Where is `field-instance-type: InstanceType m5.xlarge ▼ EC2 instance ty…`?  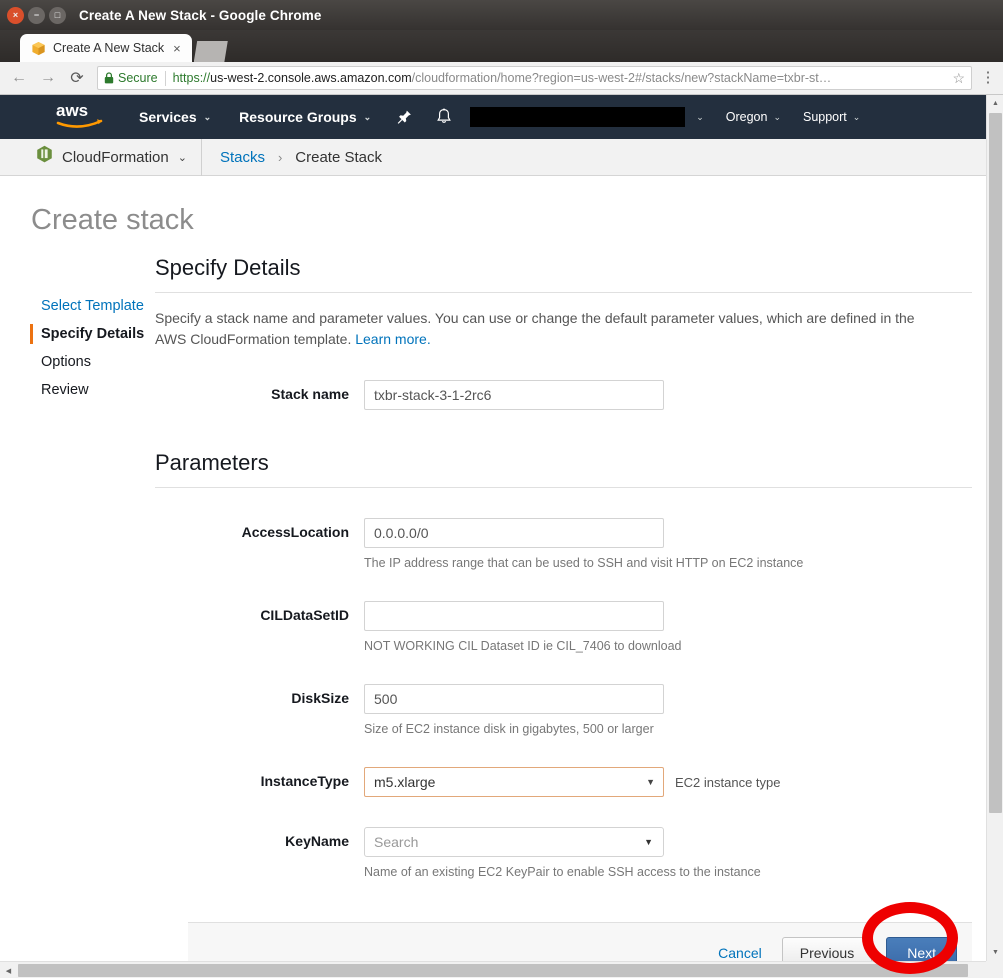 field-instance-type: InstanceType m5.xlarge ▼ EC2 instance ty… is located at coordinates (563, 782).